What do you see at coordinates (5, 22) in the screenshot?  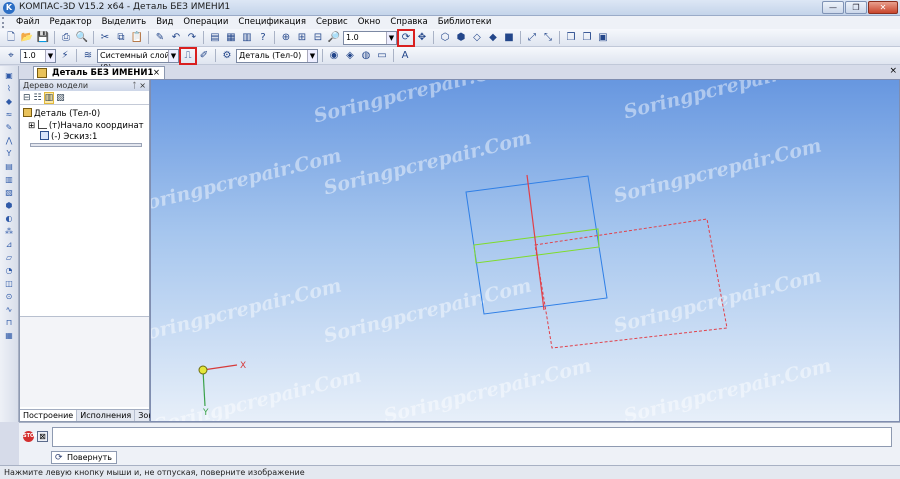 I see `menu-grip` at bounding box center [5, 22].